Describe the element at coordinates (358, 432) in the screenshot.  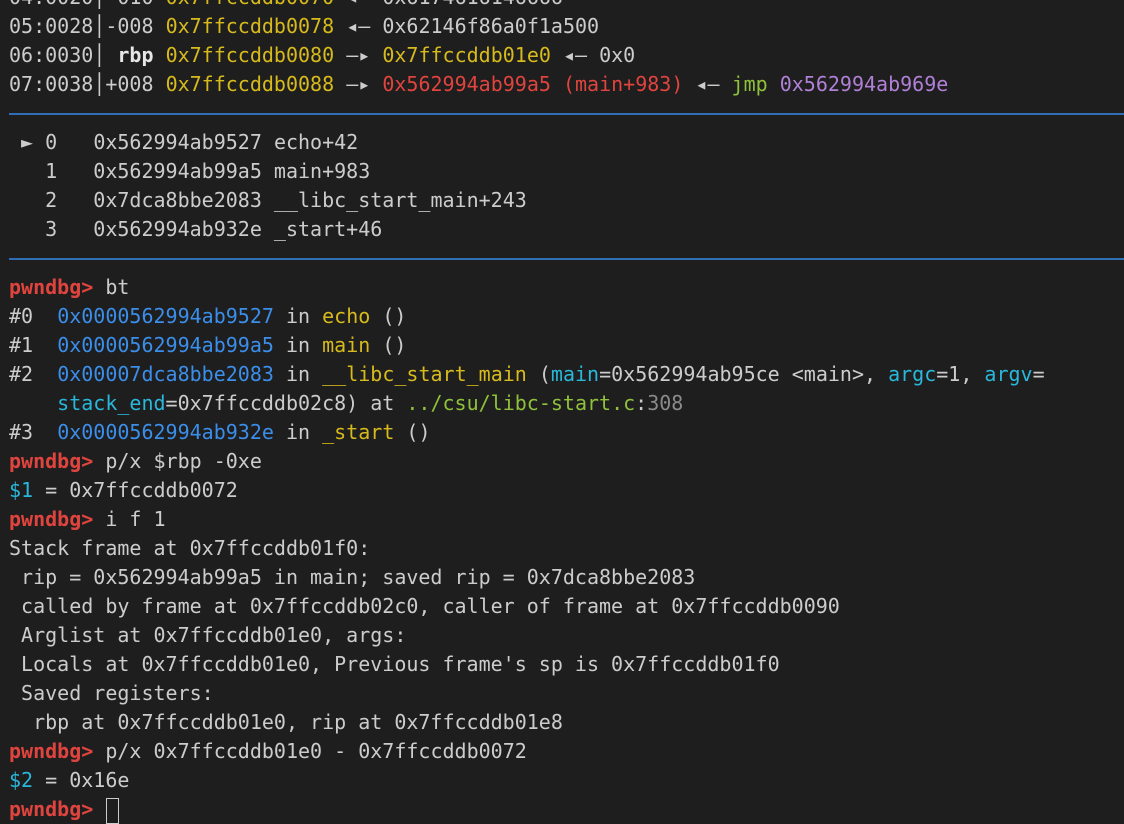
I see `bt-function-name: _start` at that location.